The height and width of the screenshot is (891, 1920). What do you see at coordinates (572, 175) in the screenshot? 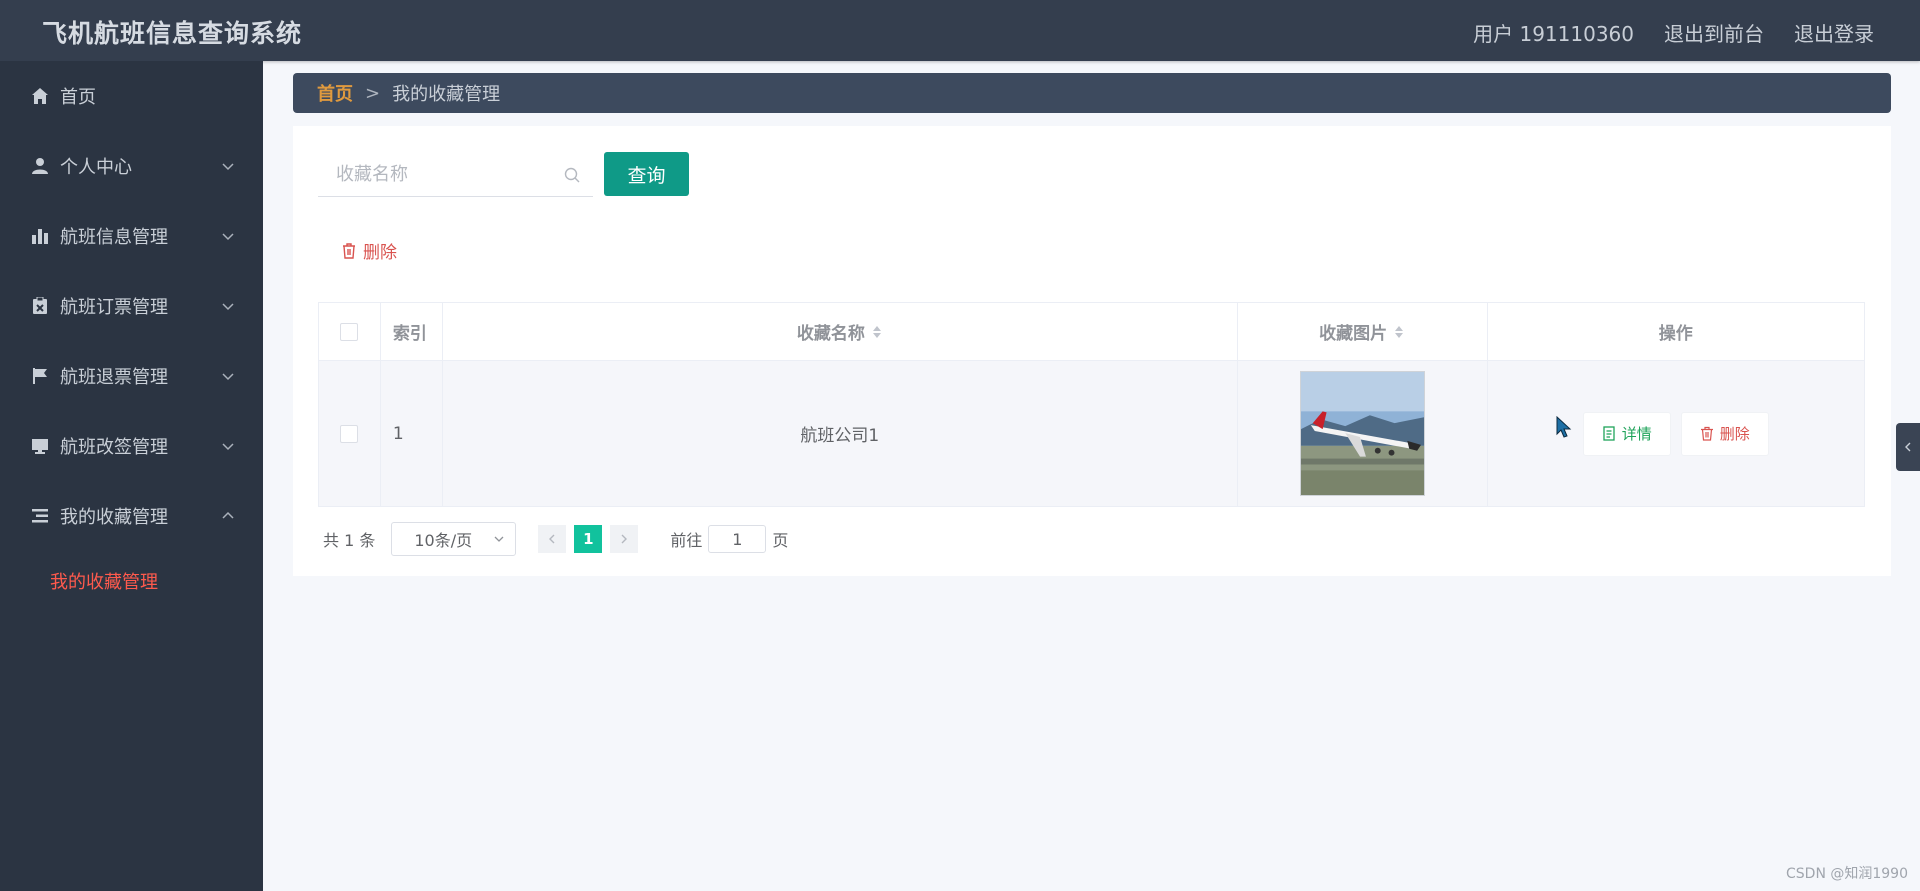
I see `search-icon` at bounding box center [572, 175].